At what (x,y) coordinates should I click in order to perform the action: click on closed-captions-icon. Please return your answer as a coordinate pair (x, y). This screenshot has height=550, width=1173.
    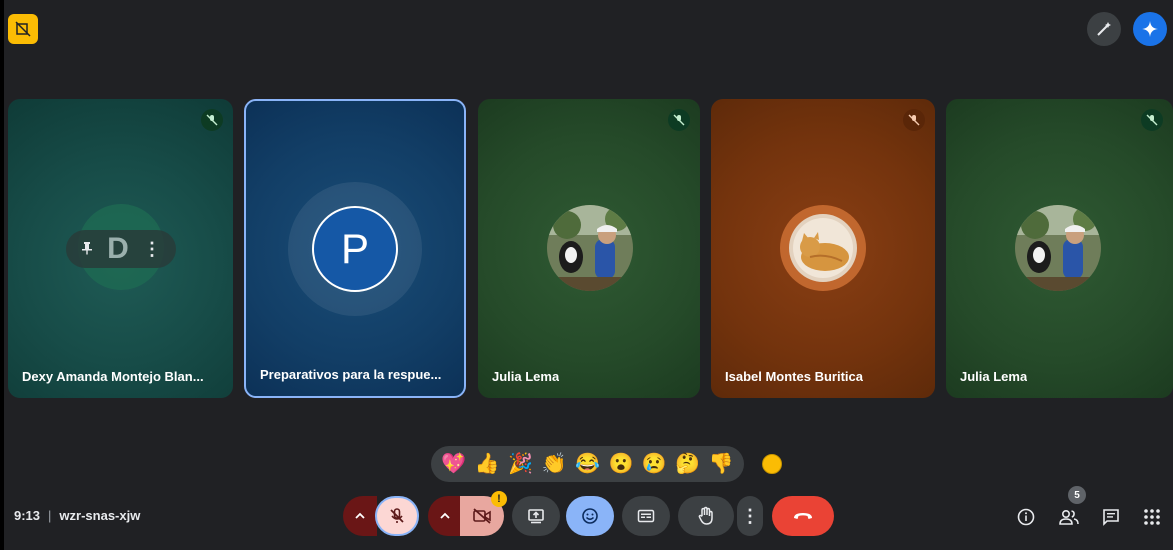
    Looking at the image, I should click on (646, 516).